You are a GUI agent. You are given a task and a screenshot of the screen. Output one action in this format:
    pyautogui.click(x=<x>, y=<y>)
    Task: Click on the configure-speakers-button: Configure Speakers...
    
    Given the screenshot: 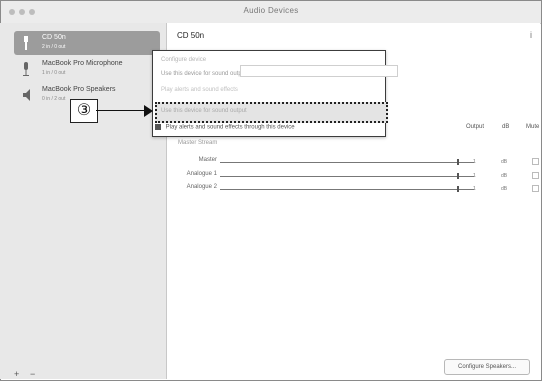 What is the action you would take?
    pyautogui.click(x=487, y=367)
    